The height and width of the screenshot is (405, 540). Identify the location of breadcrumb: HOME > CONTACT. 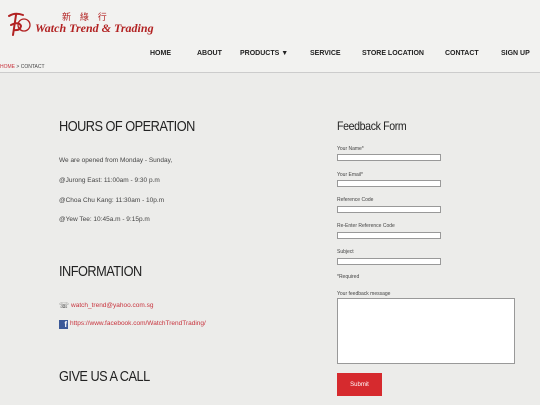
(22, 67).